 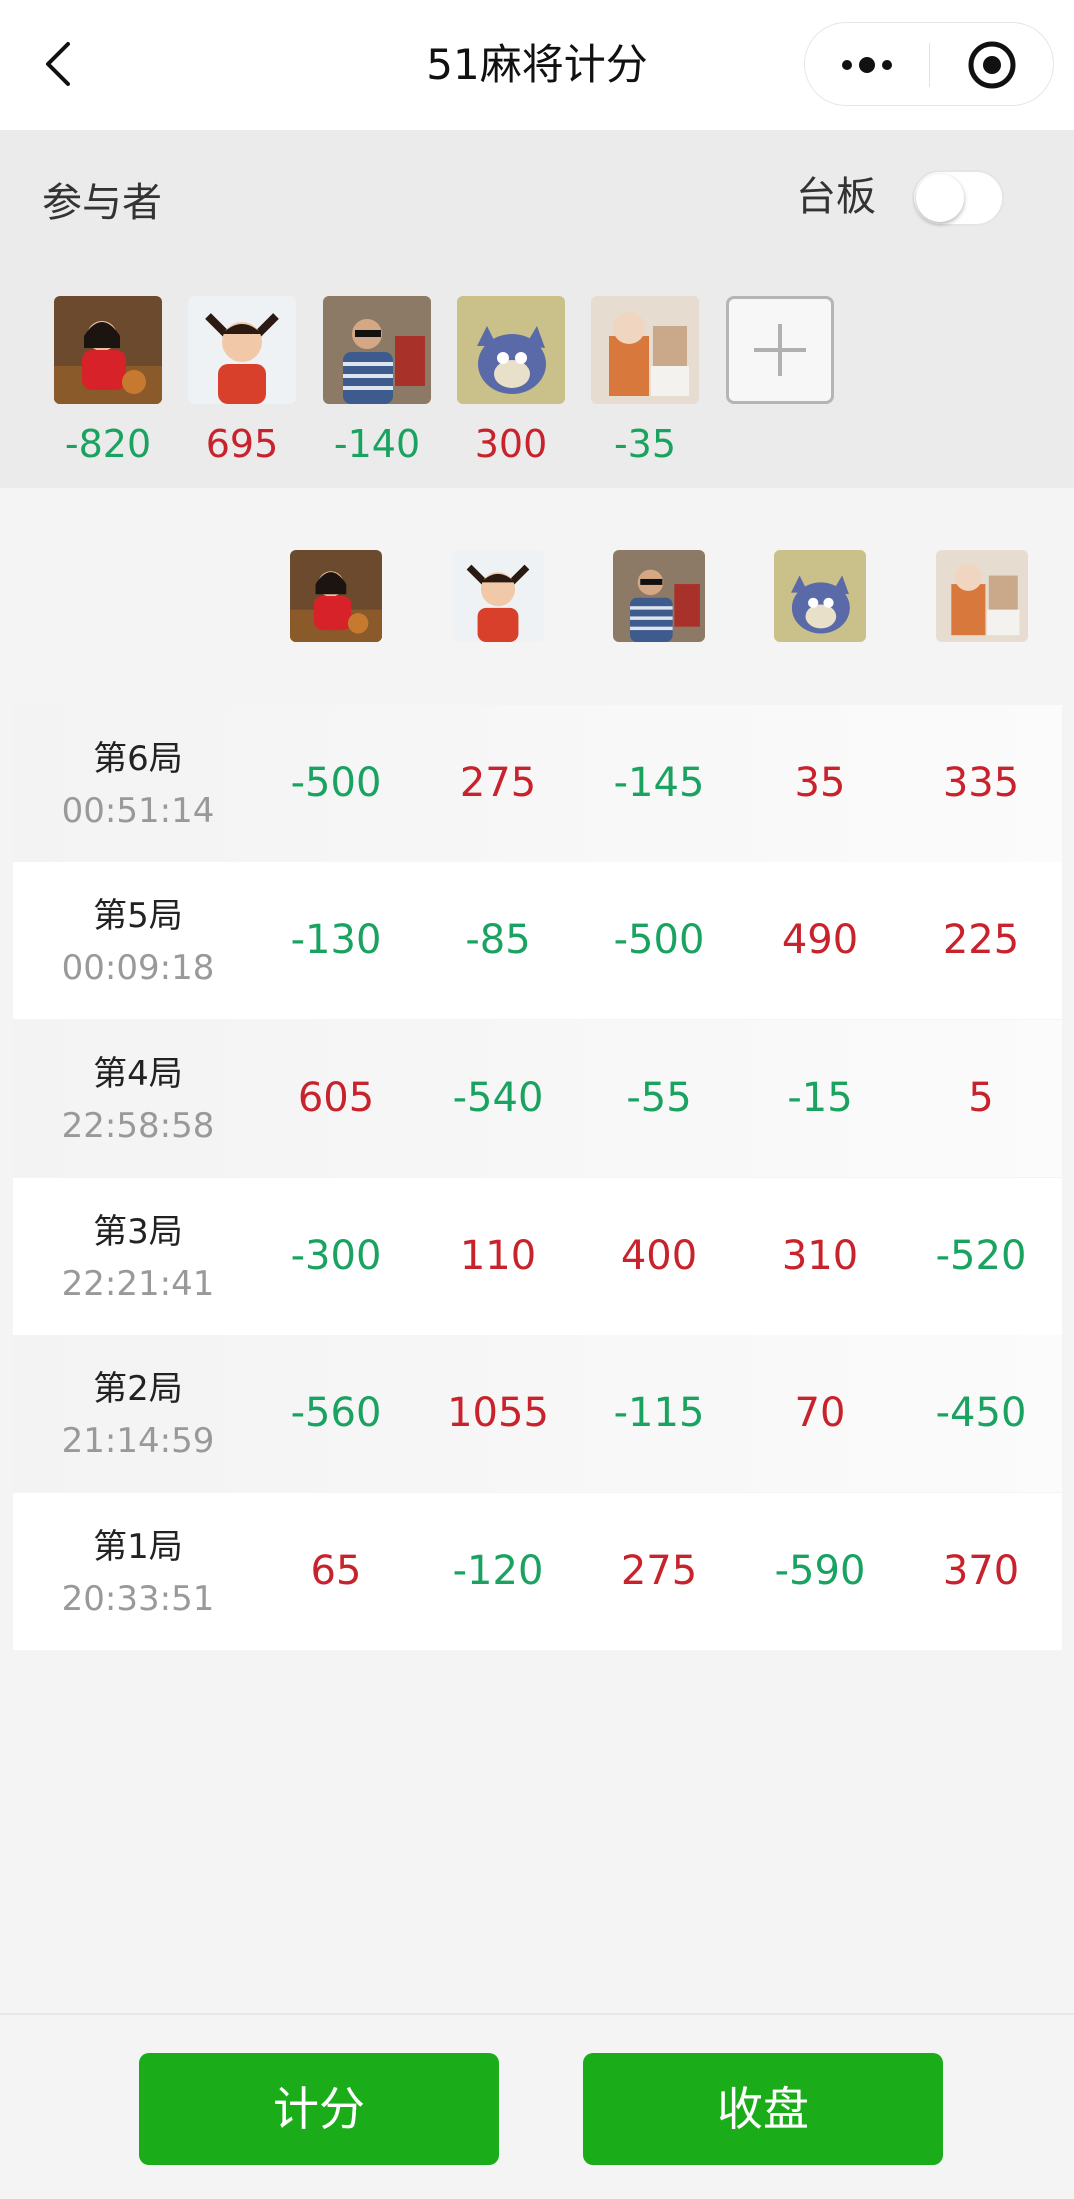 I want to click on round-row: 第2局 21:14:59 -560 1055 -115 70 -450, so click(x=537, y=1413).